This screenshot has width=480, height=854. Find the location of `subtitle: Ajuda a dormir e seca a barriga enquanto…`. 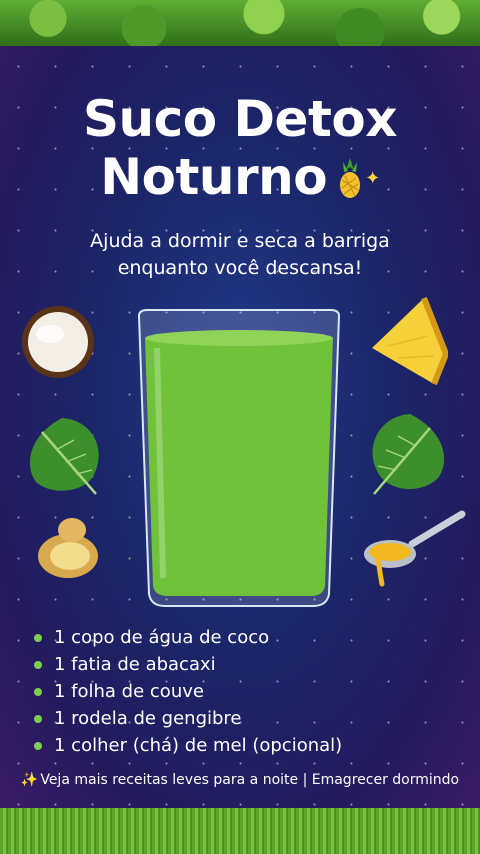

subtitle: Ajuda a dormir e seca a barriga enquanto… is located at coordinates (240, 255).